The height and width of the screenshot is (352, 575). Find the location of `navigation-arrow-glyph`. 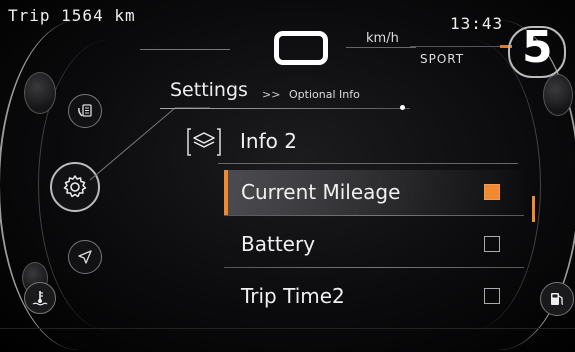

navigation-arrow-glyph is located at coordinates (85, 257).